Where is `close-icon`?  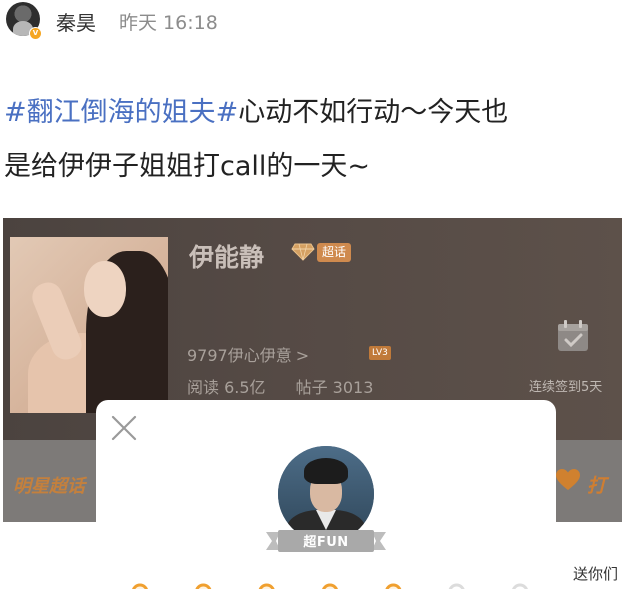
close-icon is located at coordinates (124, 428).